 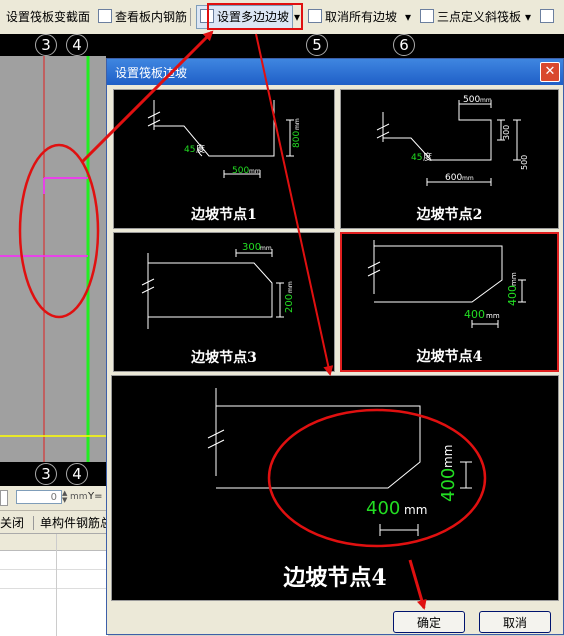 What do you see at coordinates (515, 622) in the screenshot?
I see `cancel-button: 取消` at bounding box center [515, 622].